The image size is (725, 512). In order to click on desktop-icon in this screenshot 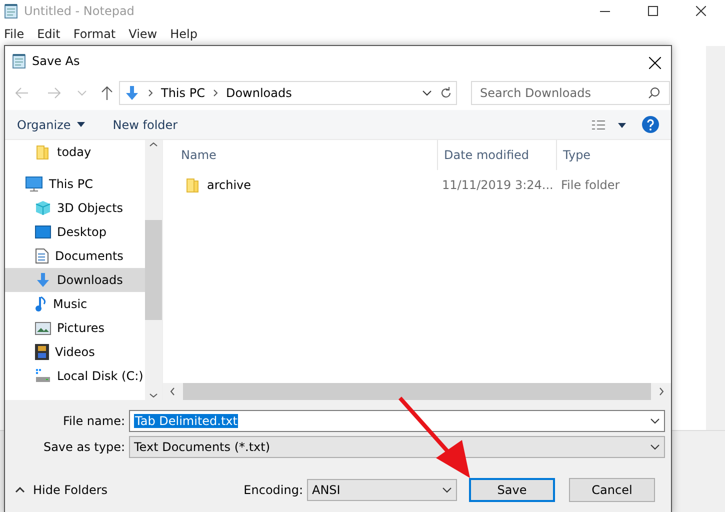, I will do `click(43, 232)`.